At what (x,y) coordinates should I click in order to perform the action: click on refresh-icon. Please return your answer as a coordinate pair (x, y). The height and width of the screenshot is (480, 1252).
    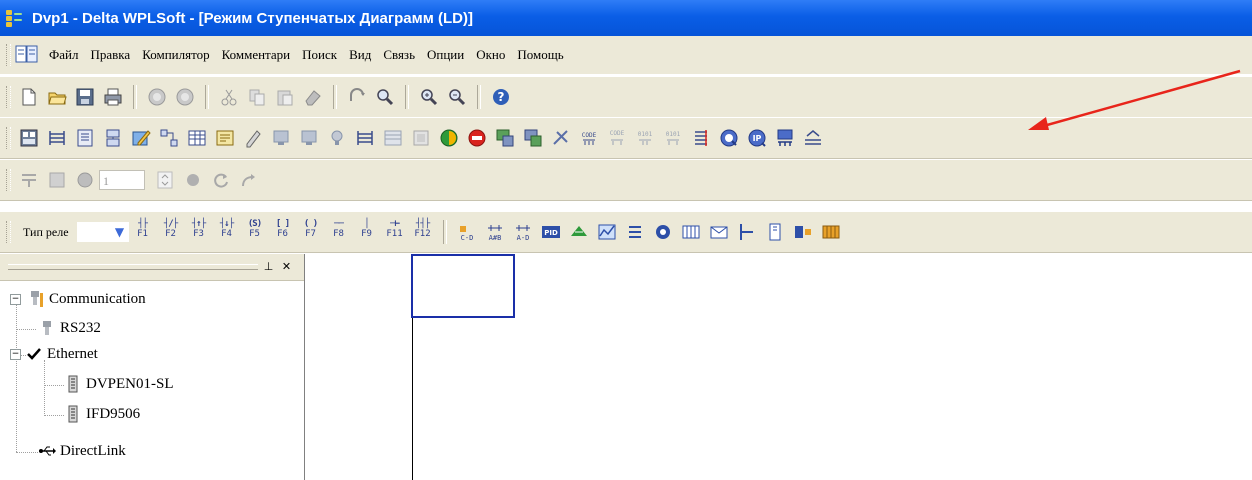
    Looking at the image, I should click on (221, 180).